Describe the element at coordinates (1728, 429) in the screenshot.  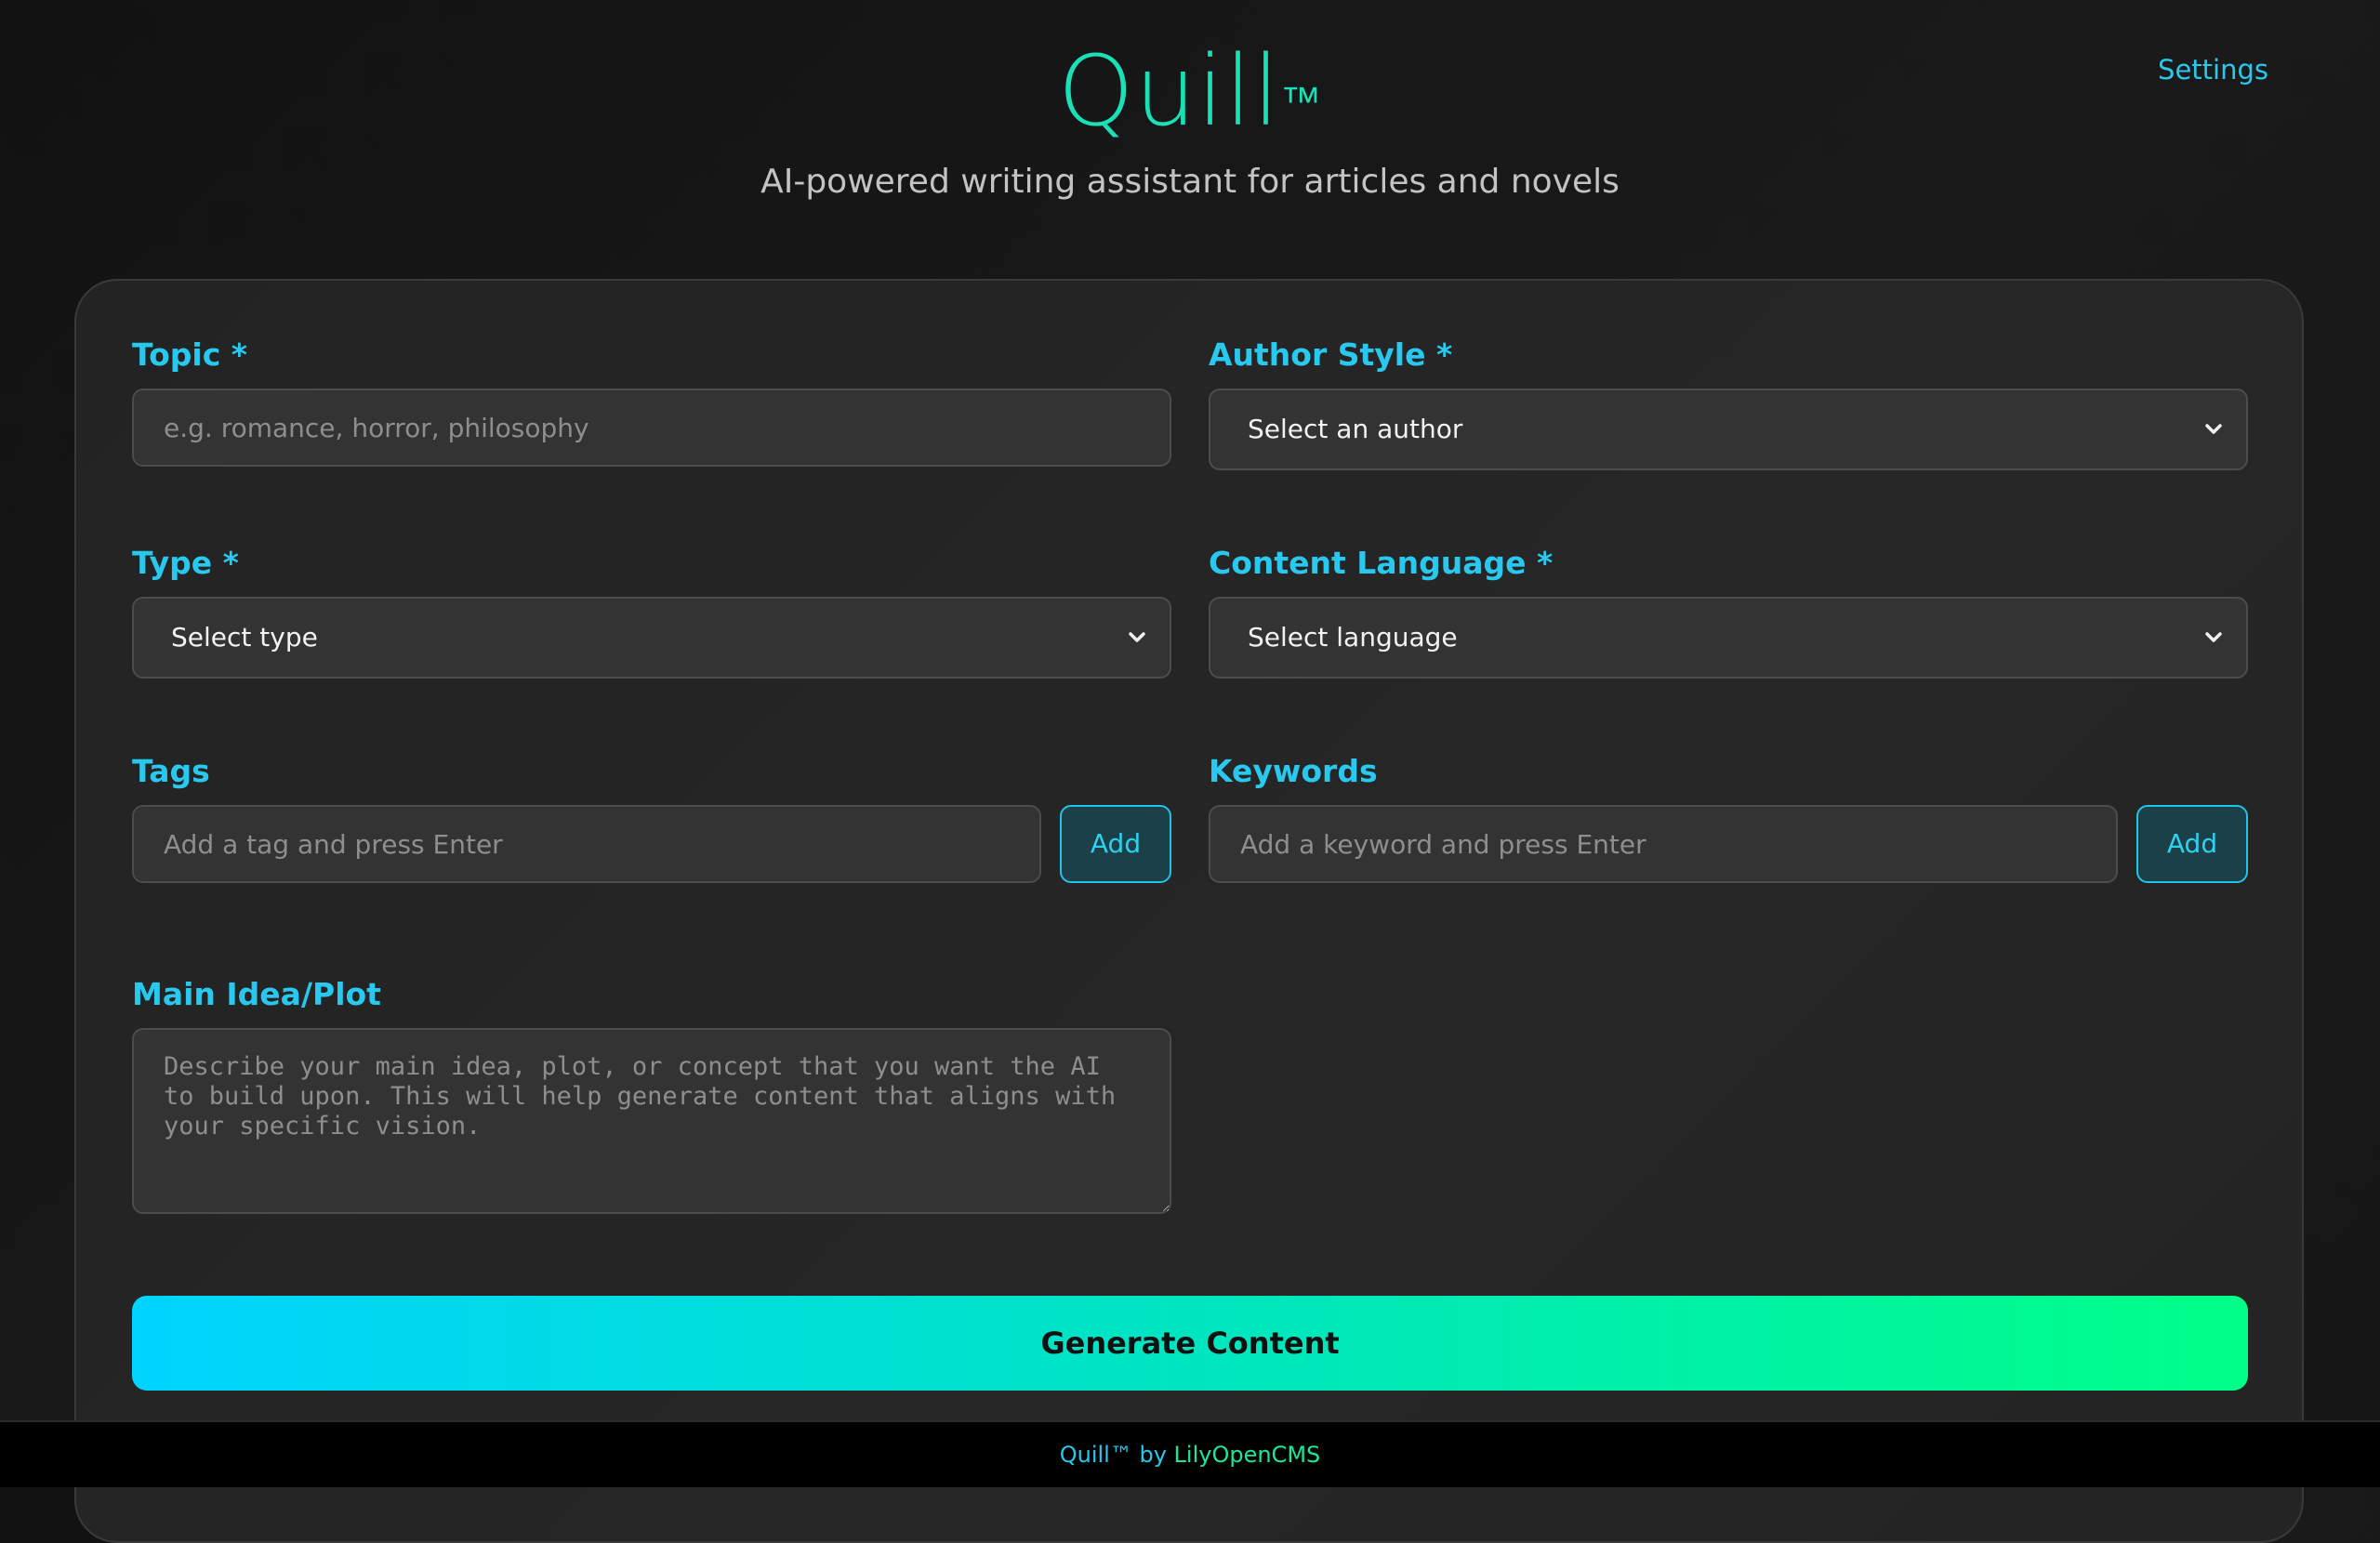
I see `author-style-select: Select an author` at that location.